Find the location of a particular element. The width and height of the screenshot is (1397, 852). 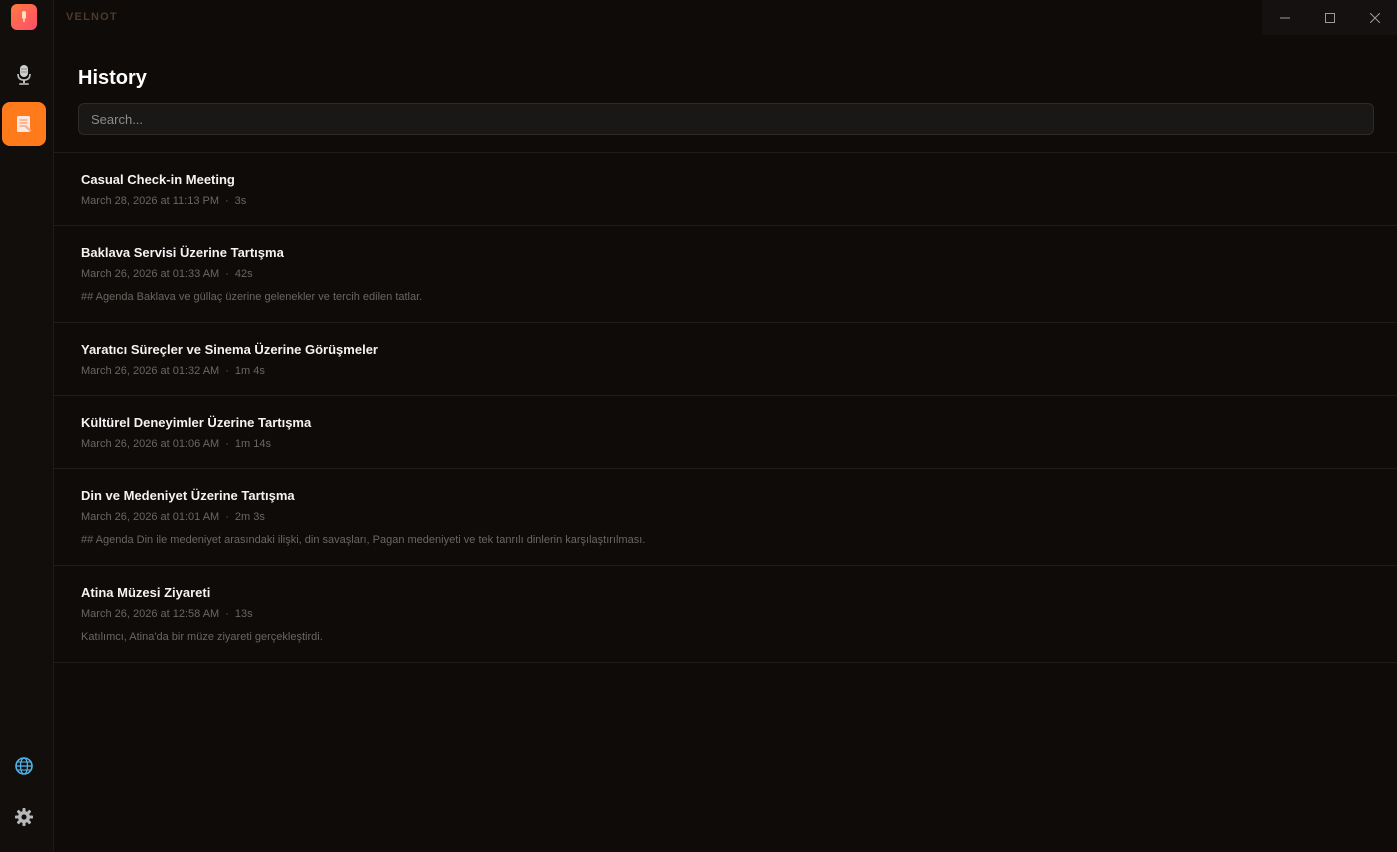

sidebar-item-history is located at coordinates (24, 124).